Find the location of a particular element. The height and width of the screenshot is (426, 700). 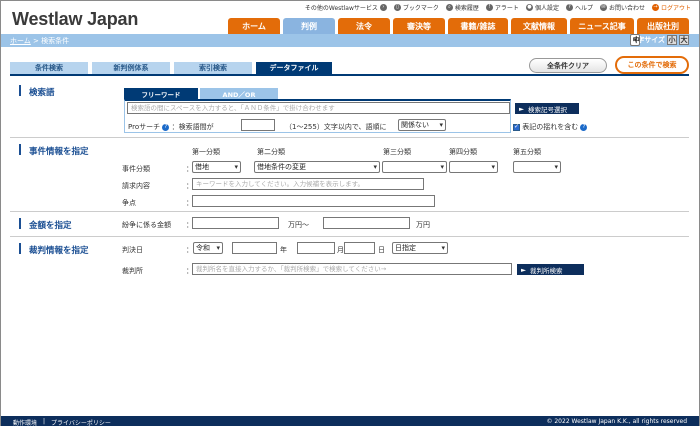

class-header-2: 第二分類 is located at coordinates (271, 152).